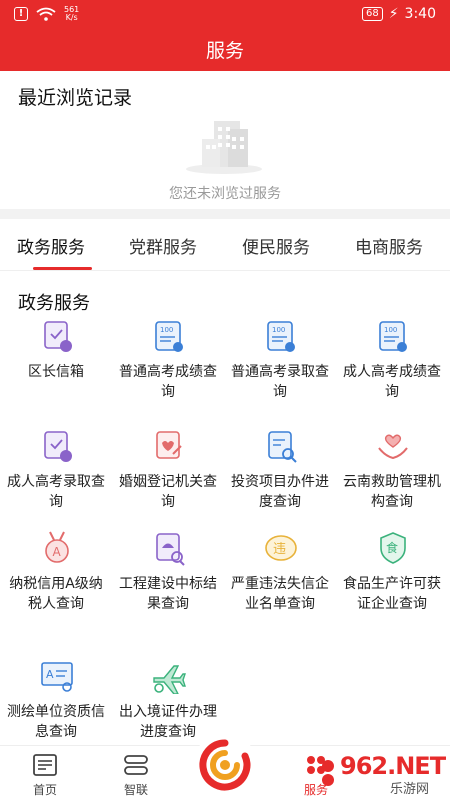 Image resolution: width=450 pixels, height=800 pixels. Describe the element at coordinates (169, 445) in the screenshot. I see `marriage-icon` at that location.